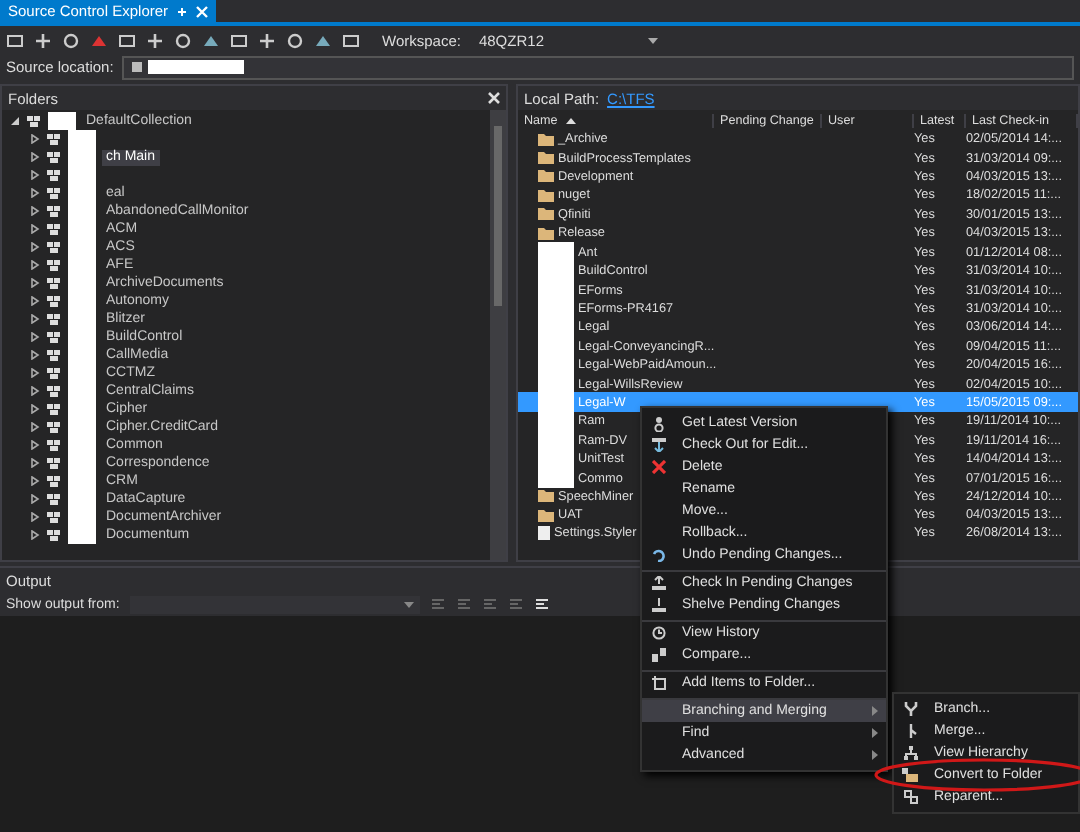  Describe the element at coordinates (182, 11) in the screenshot. I see `pin-icon` at that location.